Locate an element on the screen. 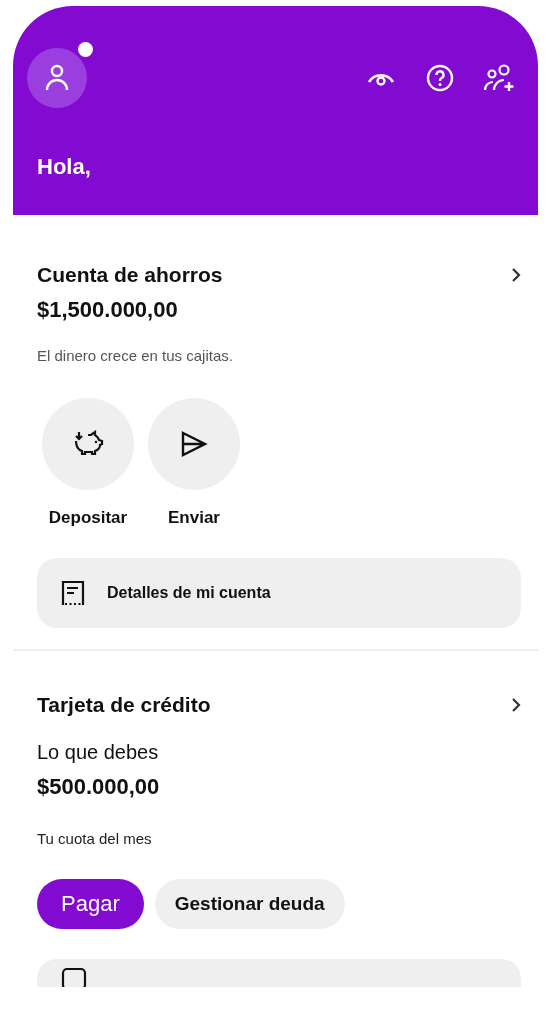  balance-amount: $1,500.000,00 is located at coordinates (108, 310).